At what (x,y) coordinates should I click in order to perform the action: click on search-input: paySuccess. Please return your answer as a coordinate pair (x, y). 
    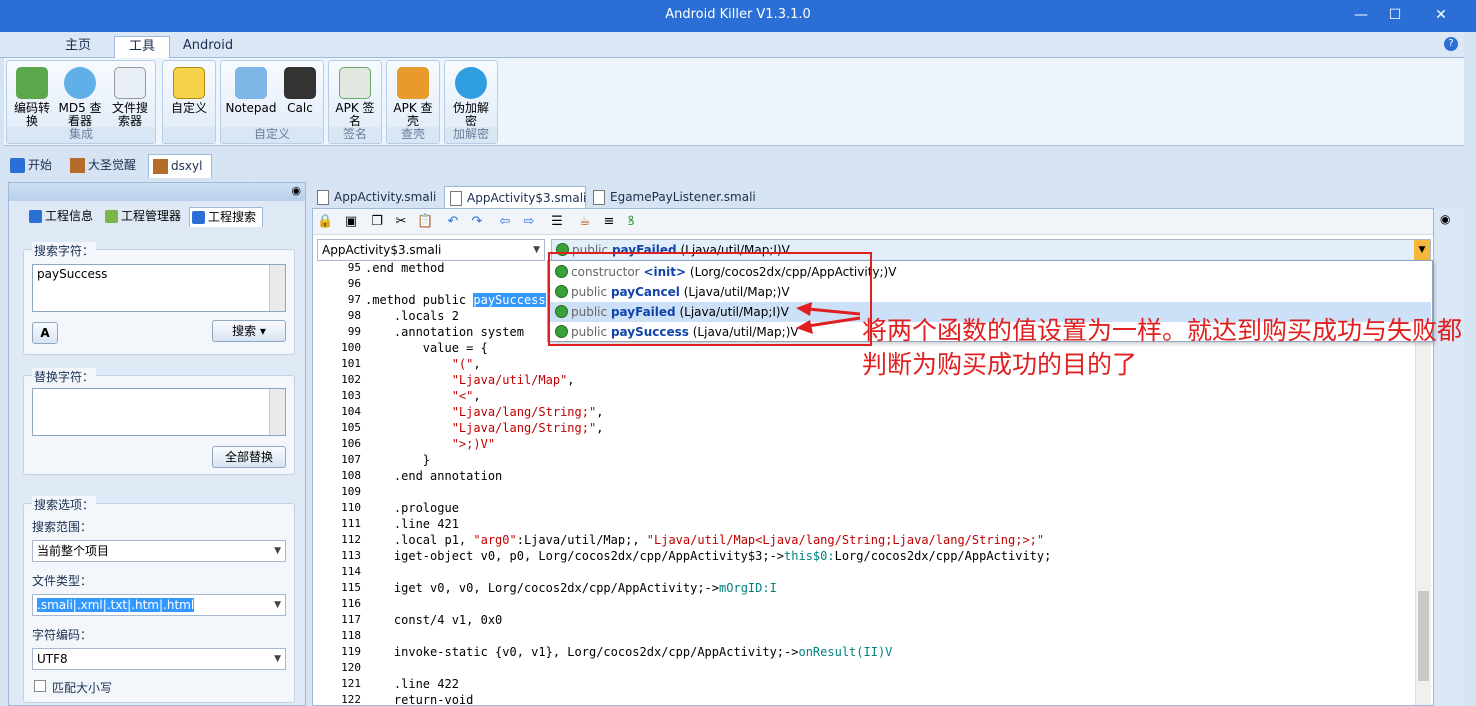
    Looking at the image, I should click on (159, 288).